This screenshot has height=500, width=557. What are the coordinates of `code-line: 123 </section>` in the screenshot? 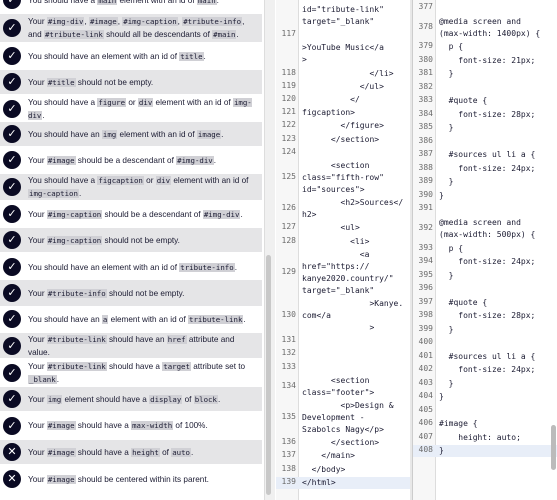 It's located at (343, 140).